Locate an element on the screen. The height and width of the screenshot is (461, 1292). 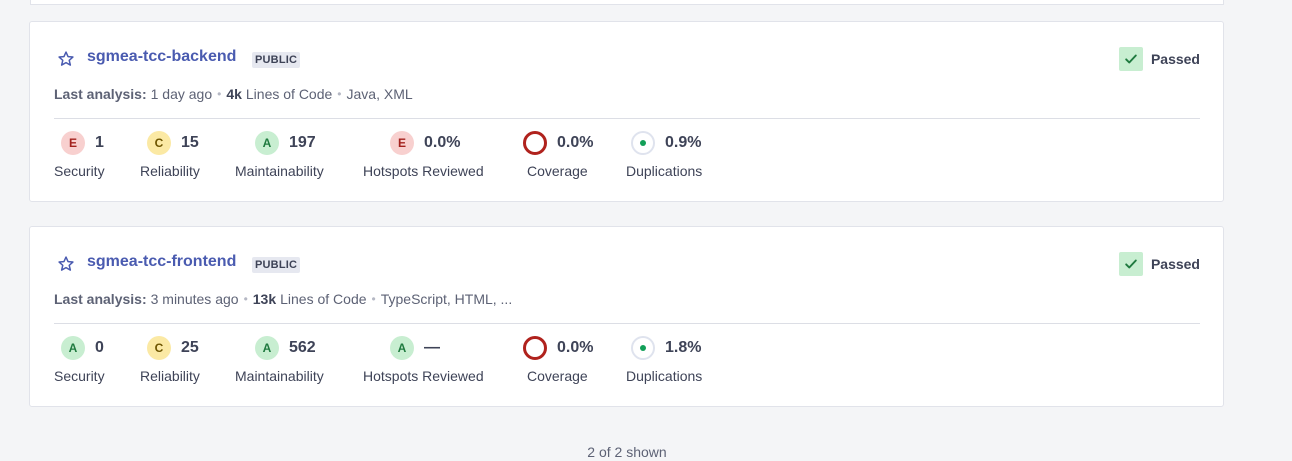
metric-value: 25 is located at coordinates (190, 347).